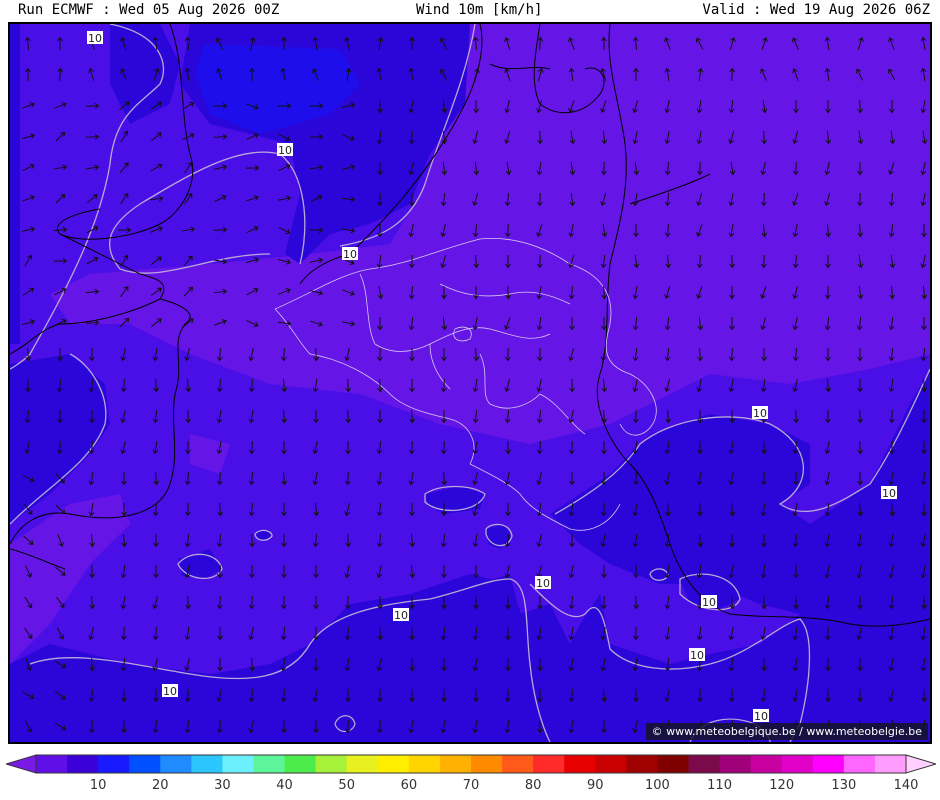 The image size is (940, 800). I want to click on colorbar-tick: 140, so click(906, 785).